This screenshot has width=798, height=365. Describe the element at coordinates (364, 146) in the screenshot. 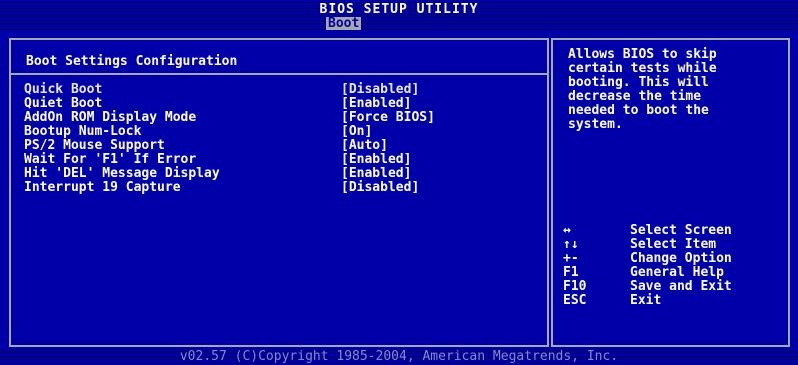

I see `setting-value: [Auto]` at that location.